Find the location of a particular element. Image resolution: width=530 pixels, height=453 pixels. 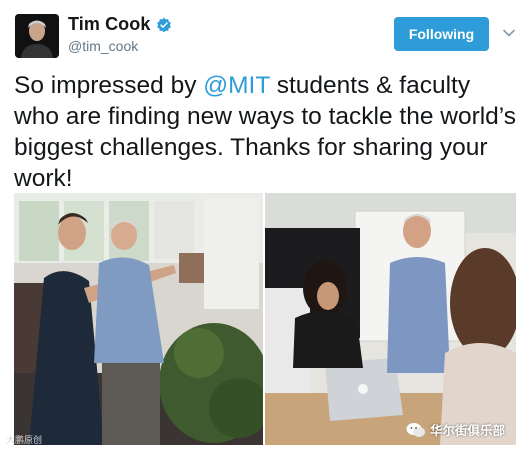

tweet-text-part: So impressed by is located at coordinates (109, 85).